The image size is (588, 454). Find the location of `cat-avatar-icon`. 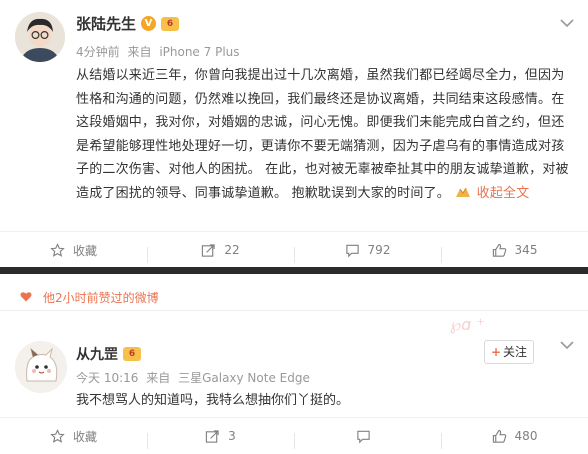

cat-avatar-icon is located at coordinates (41, 367).